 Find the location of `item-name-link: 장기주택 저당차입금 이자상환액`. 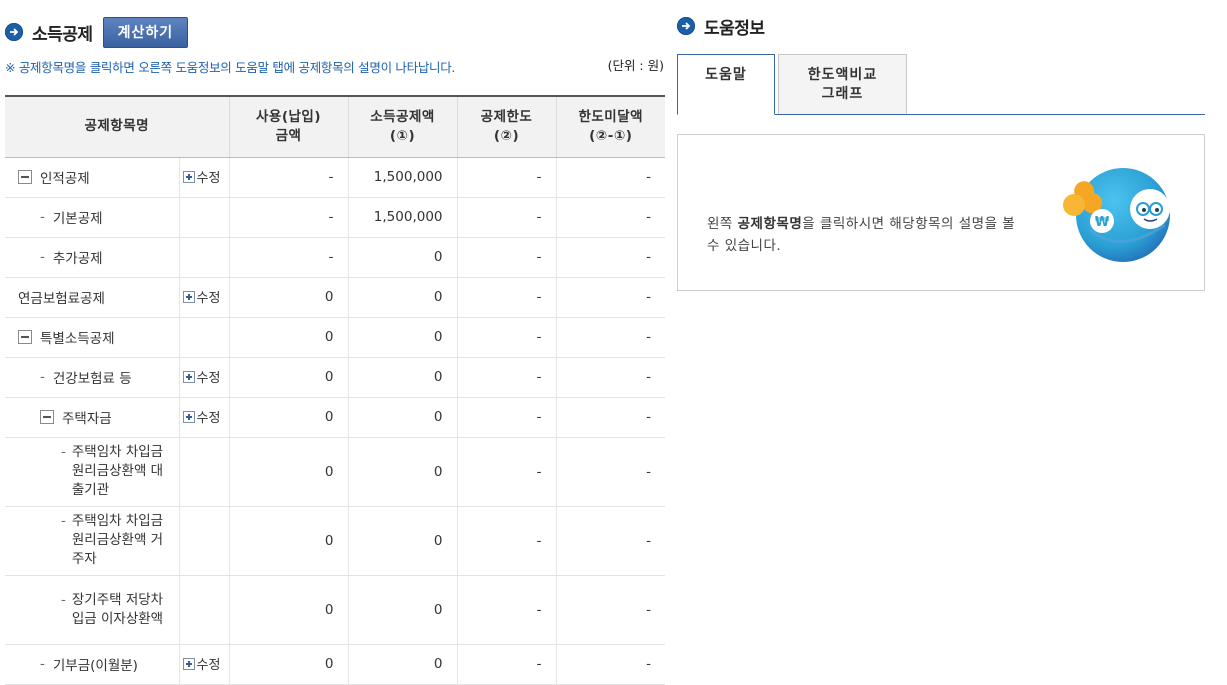

item-name-link: 장기주택 저당차입금 이자상환액 is located at coordinates (123, 610).